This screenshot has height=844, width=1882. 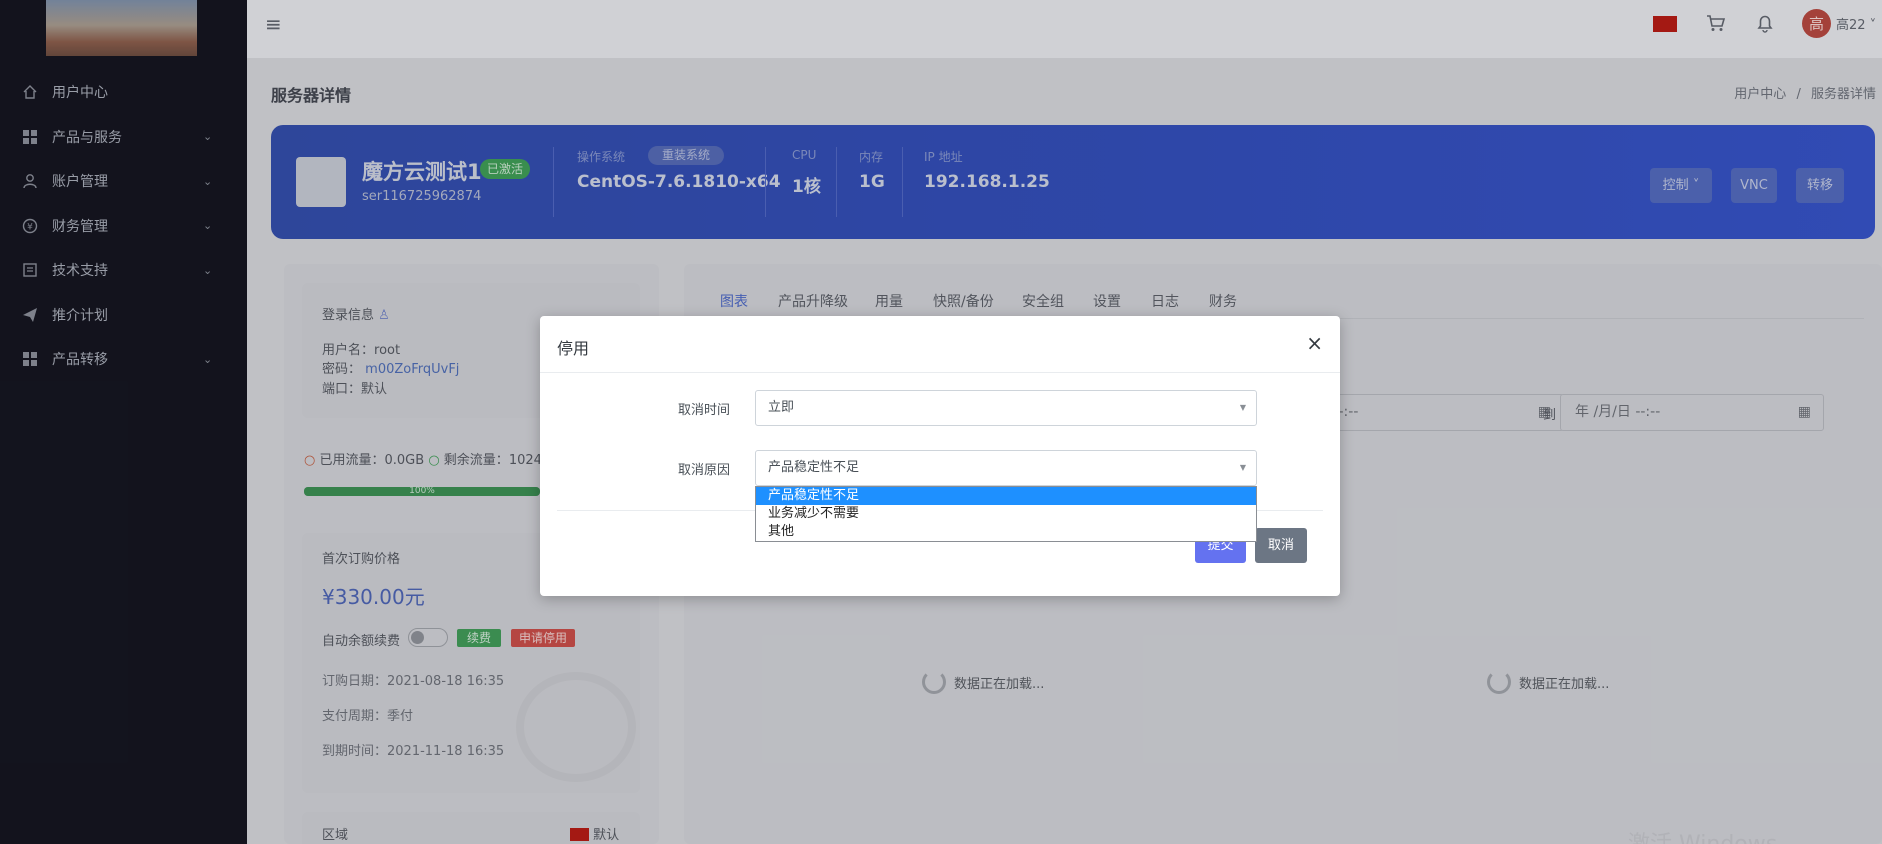 What do you see at coordinates (30, 270) in the screenshot?
I see `document-icon` at bounding box center [30, 270].